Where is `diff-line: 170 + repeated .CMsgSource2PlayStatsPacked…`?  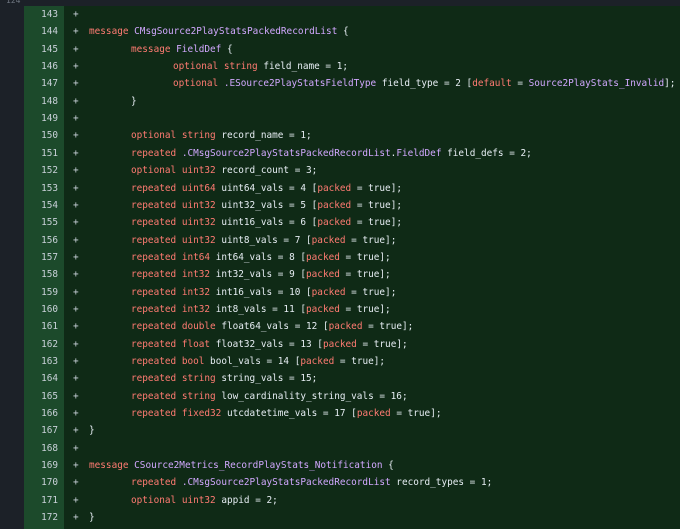
diff-line: 170 + repeated .CMsgSource2PlayStatsPacked… is located at coordinates (340, 482).